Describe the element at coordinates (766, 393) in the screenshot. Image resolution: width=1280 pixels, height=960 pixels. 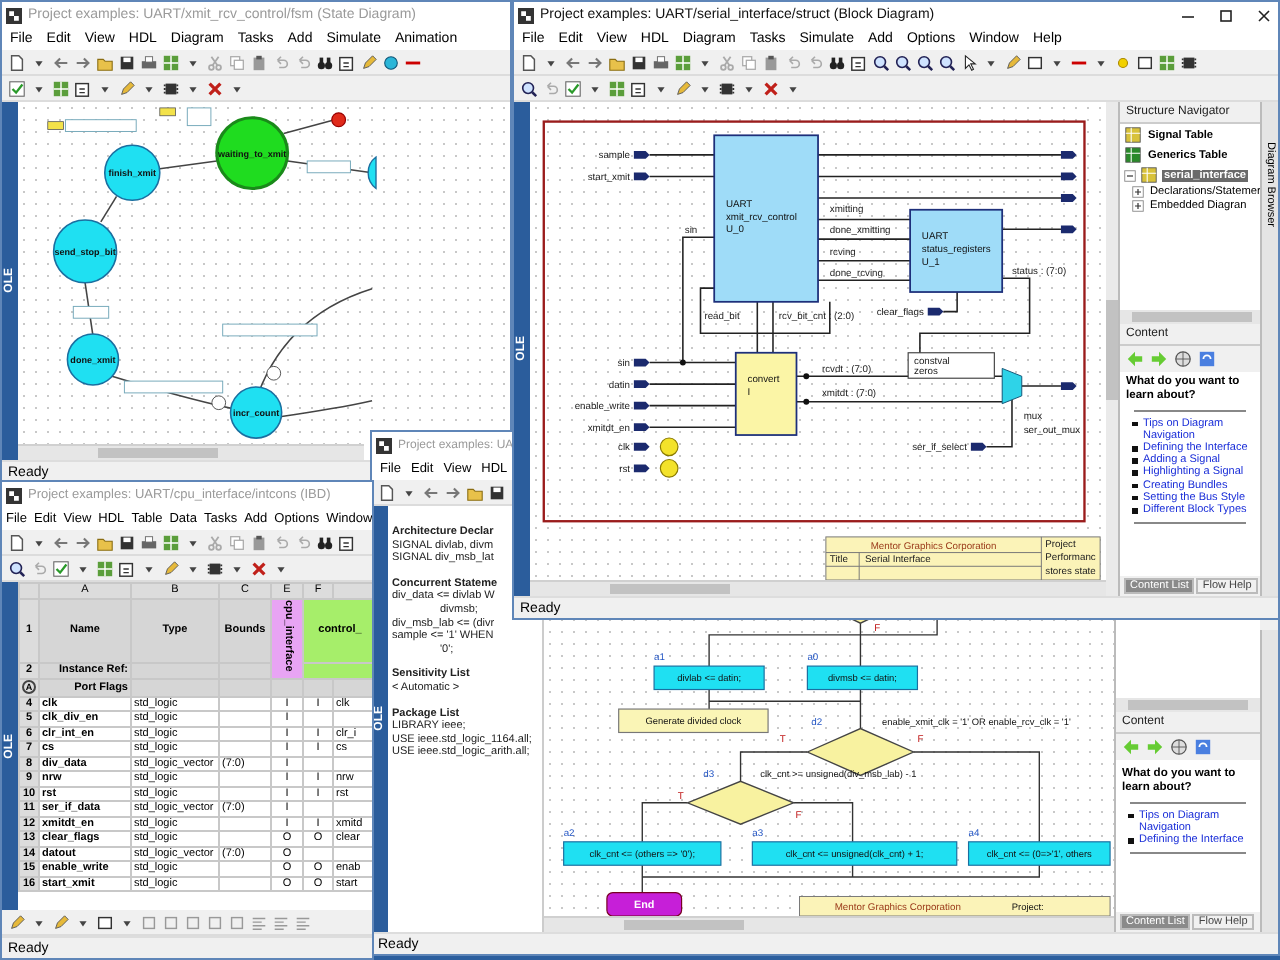
I see `embedded-block` at that location.